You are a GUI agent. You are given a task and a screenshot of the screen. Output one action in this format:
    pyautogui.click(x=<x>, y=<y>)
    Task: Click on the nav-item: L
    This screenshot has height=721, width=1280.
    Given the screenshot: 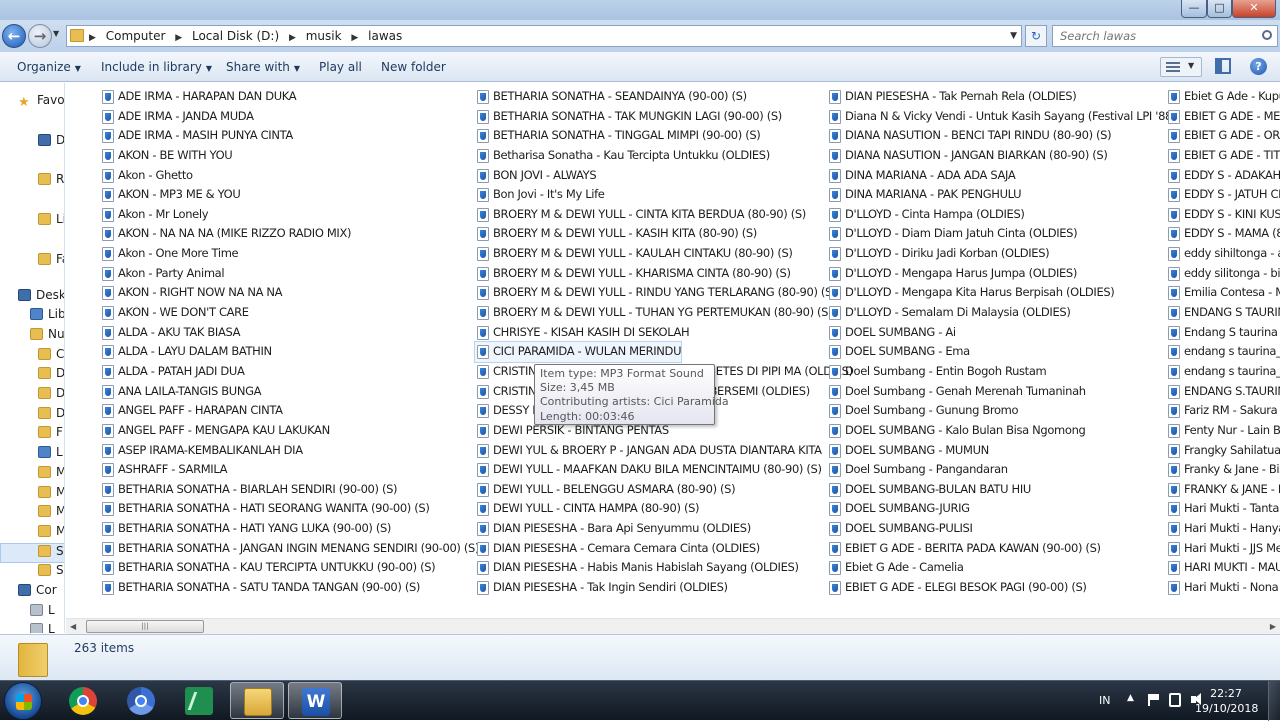 What is the action you would take?
    pyautogui.click(x=50, y=452)
    